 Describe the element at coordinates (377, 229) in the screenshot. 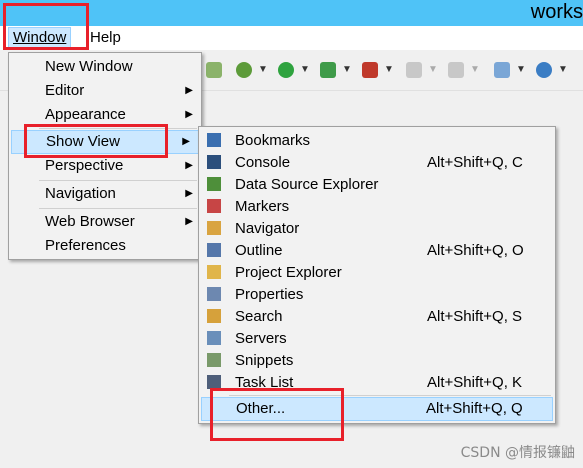

I see `view-item-navigator: Navigator` at that location.